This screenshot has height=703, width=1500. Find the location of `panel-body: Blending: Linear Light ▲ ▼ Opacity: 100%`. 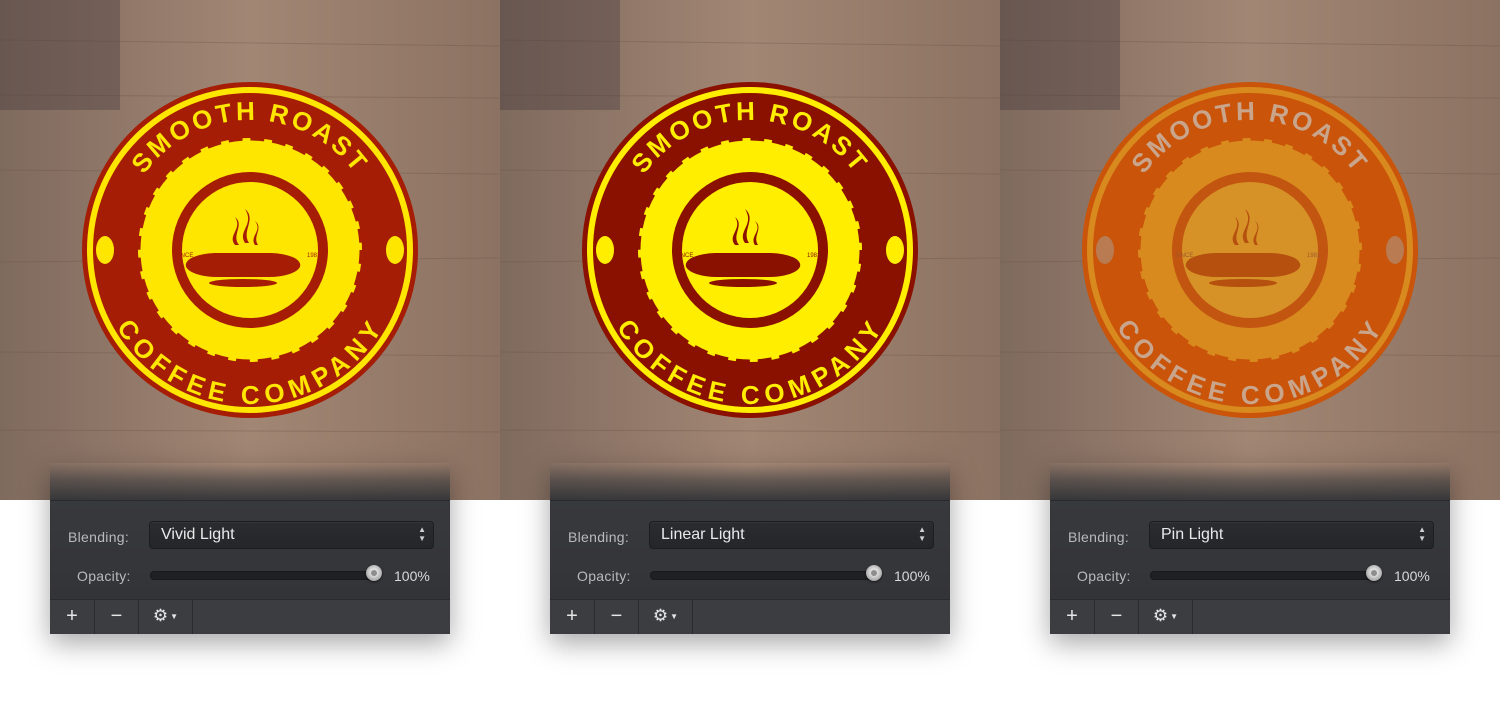

panel-body: Blending: Linear Light ▲ ▼ Opacity: 100% is located at coordinates (750, 550).